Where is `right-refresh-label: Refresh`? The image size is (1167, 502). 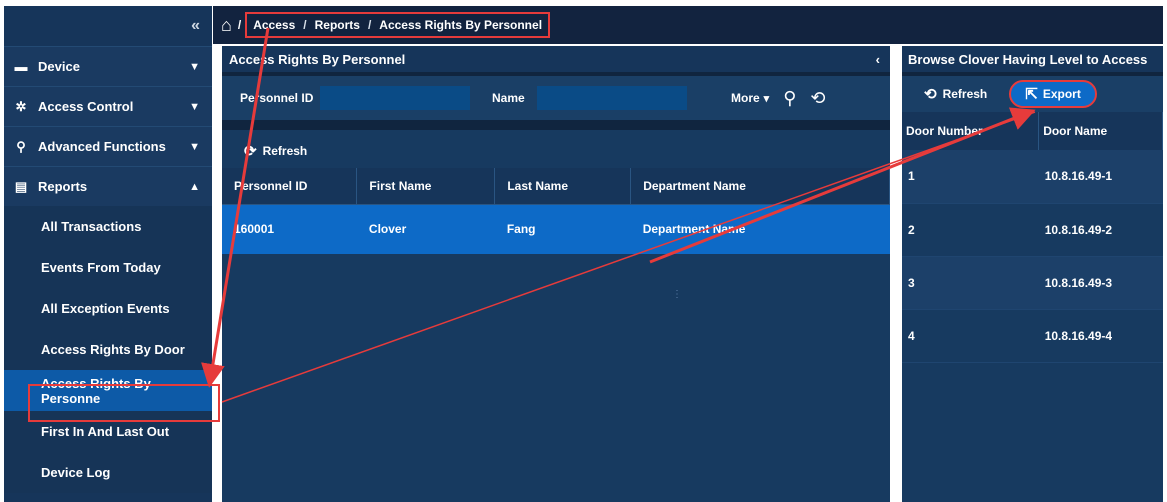 right-refresh-label: Refresh is located at coordinates (965, 94).